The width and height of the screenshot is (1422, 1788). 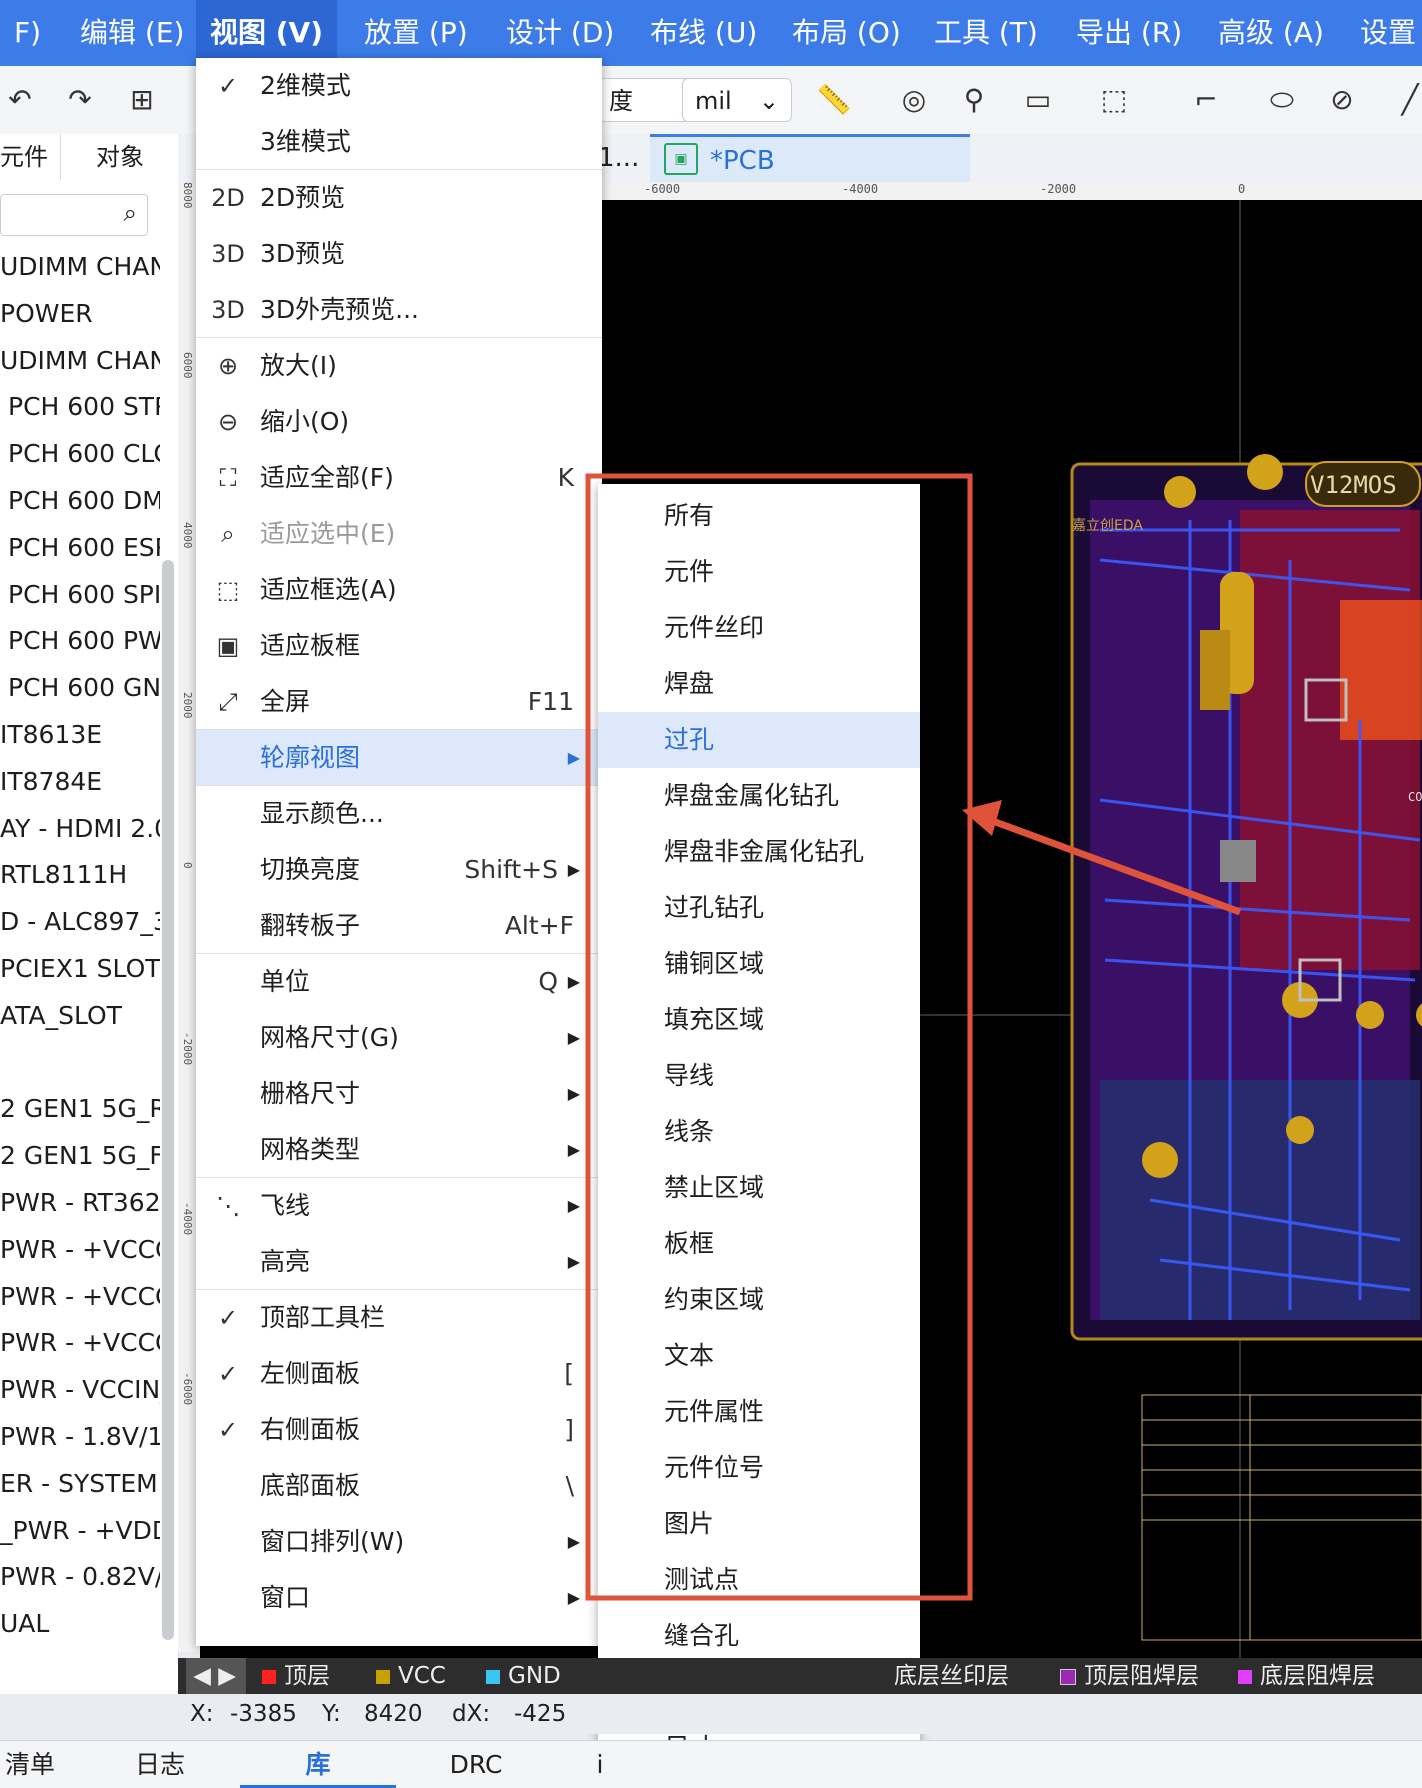 I want to click on line-icon: ╱, so click(x=1406, y=100).